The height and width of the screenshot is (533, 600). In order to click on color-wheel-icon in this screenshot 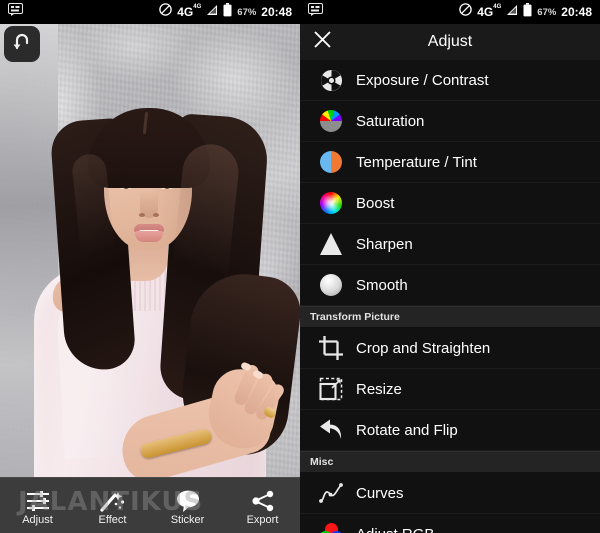, I will do `click(331, 203)`.